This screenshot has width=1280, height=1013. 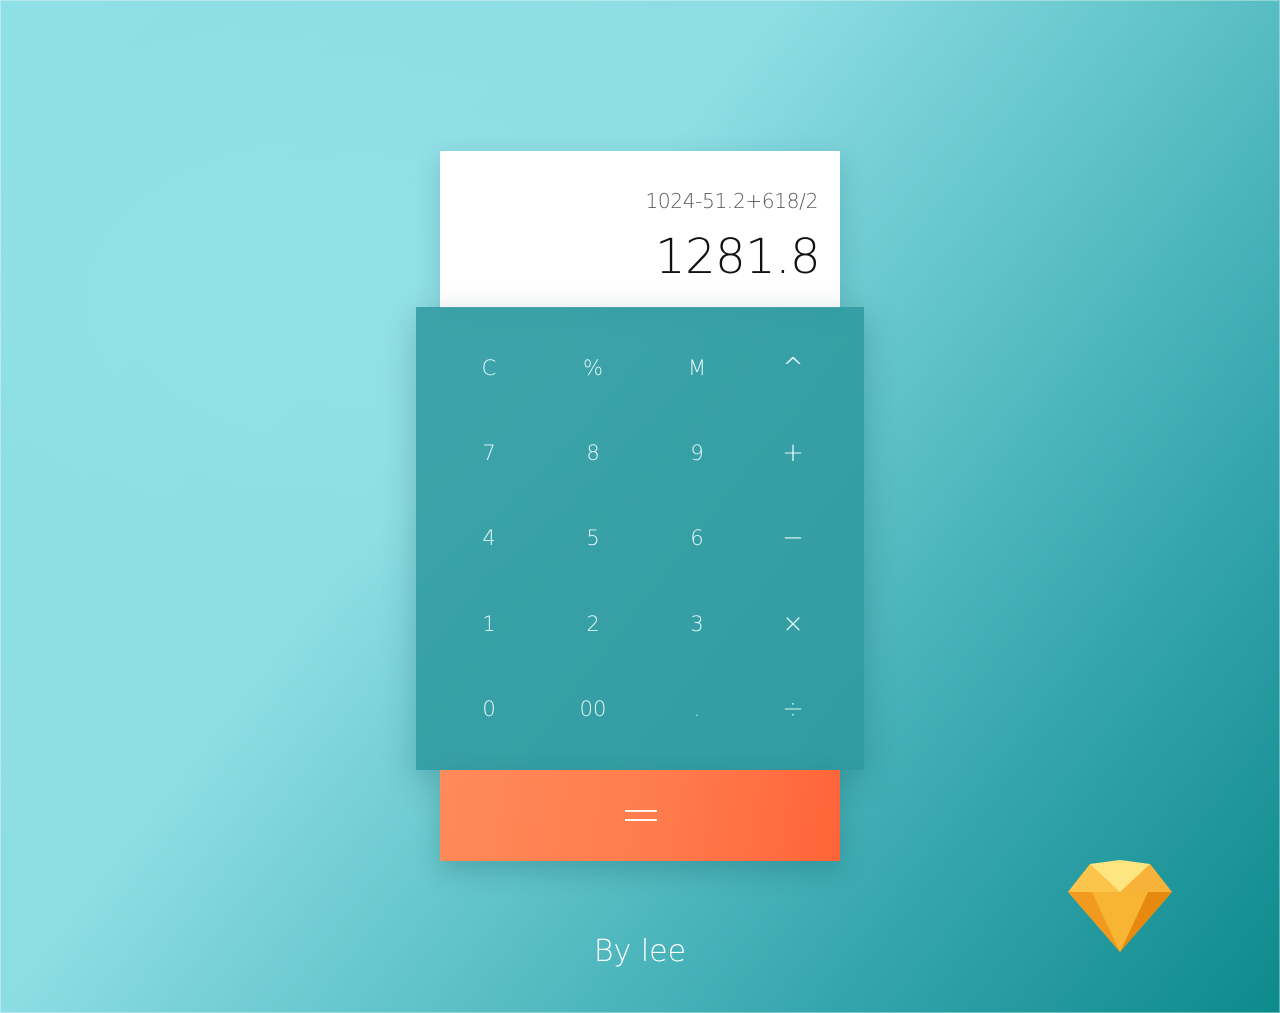 I want to click on digit-2-key: 2, so click(x=593, y=624).